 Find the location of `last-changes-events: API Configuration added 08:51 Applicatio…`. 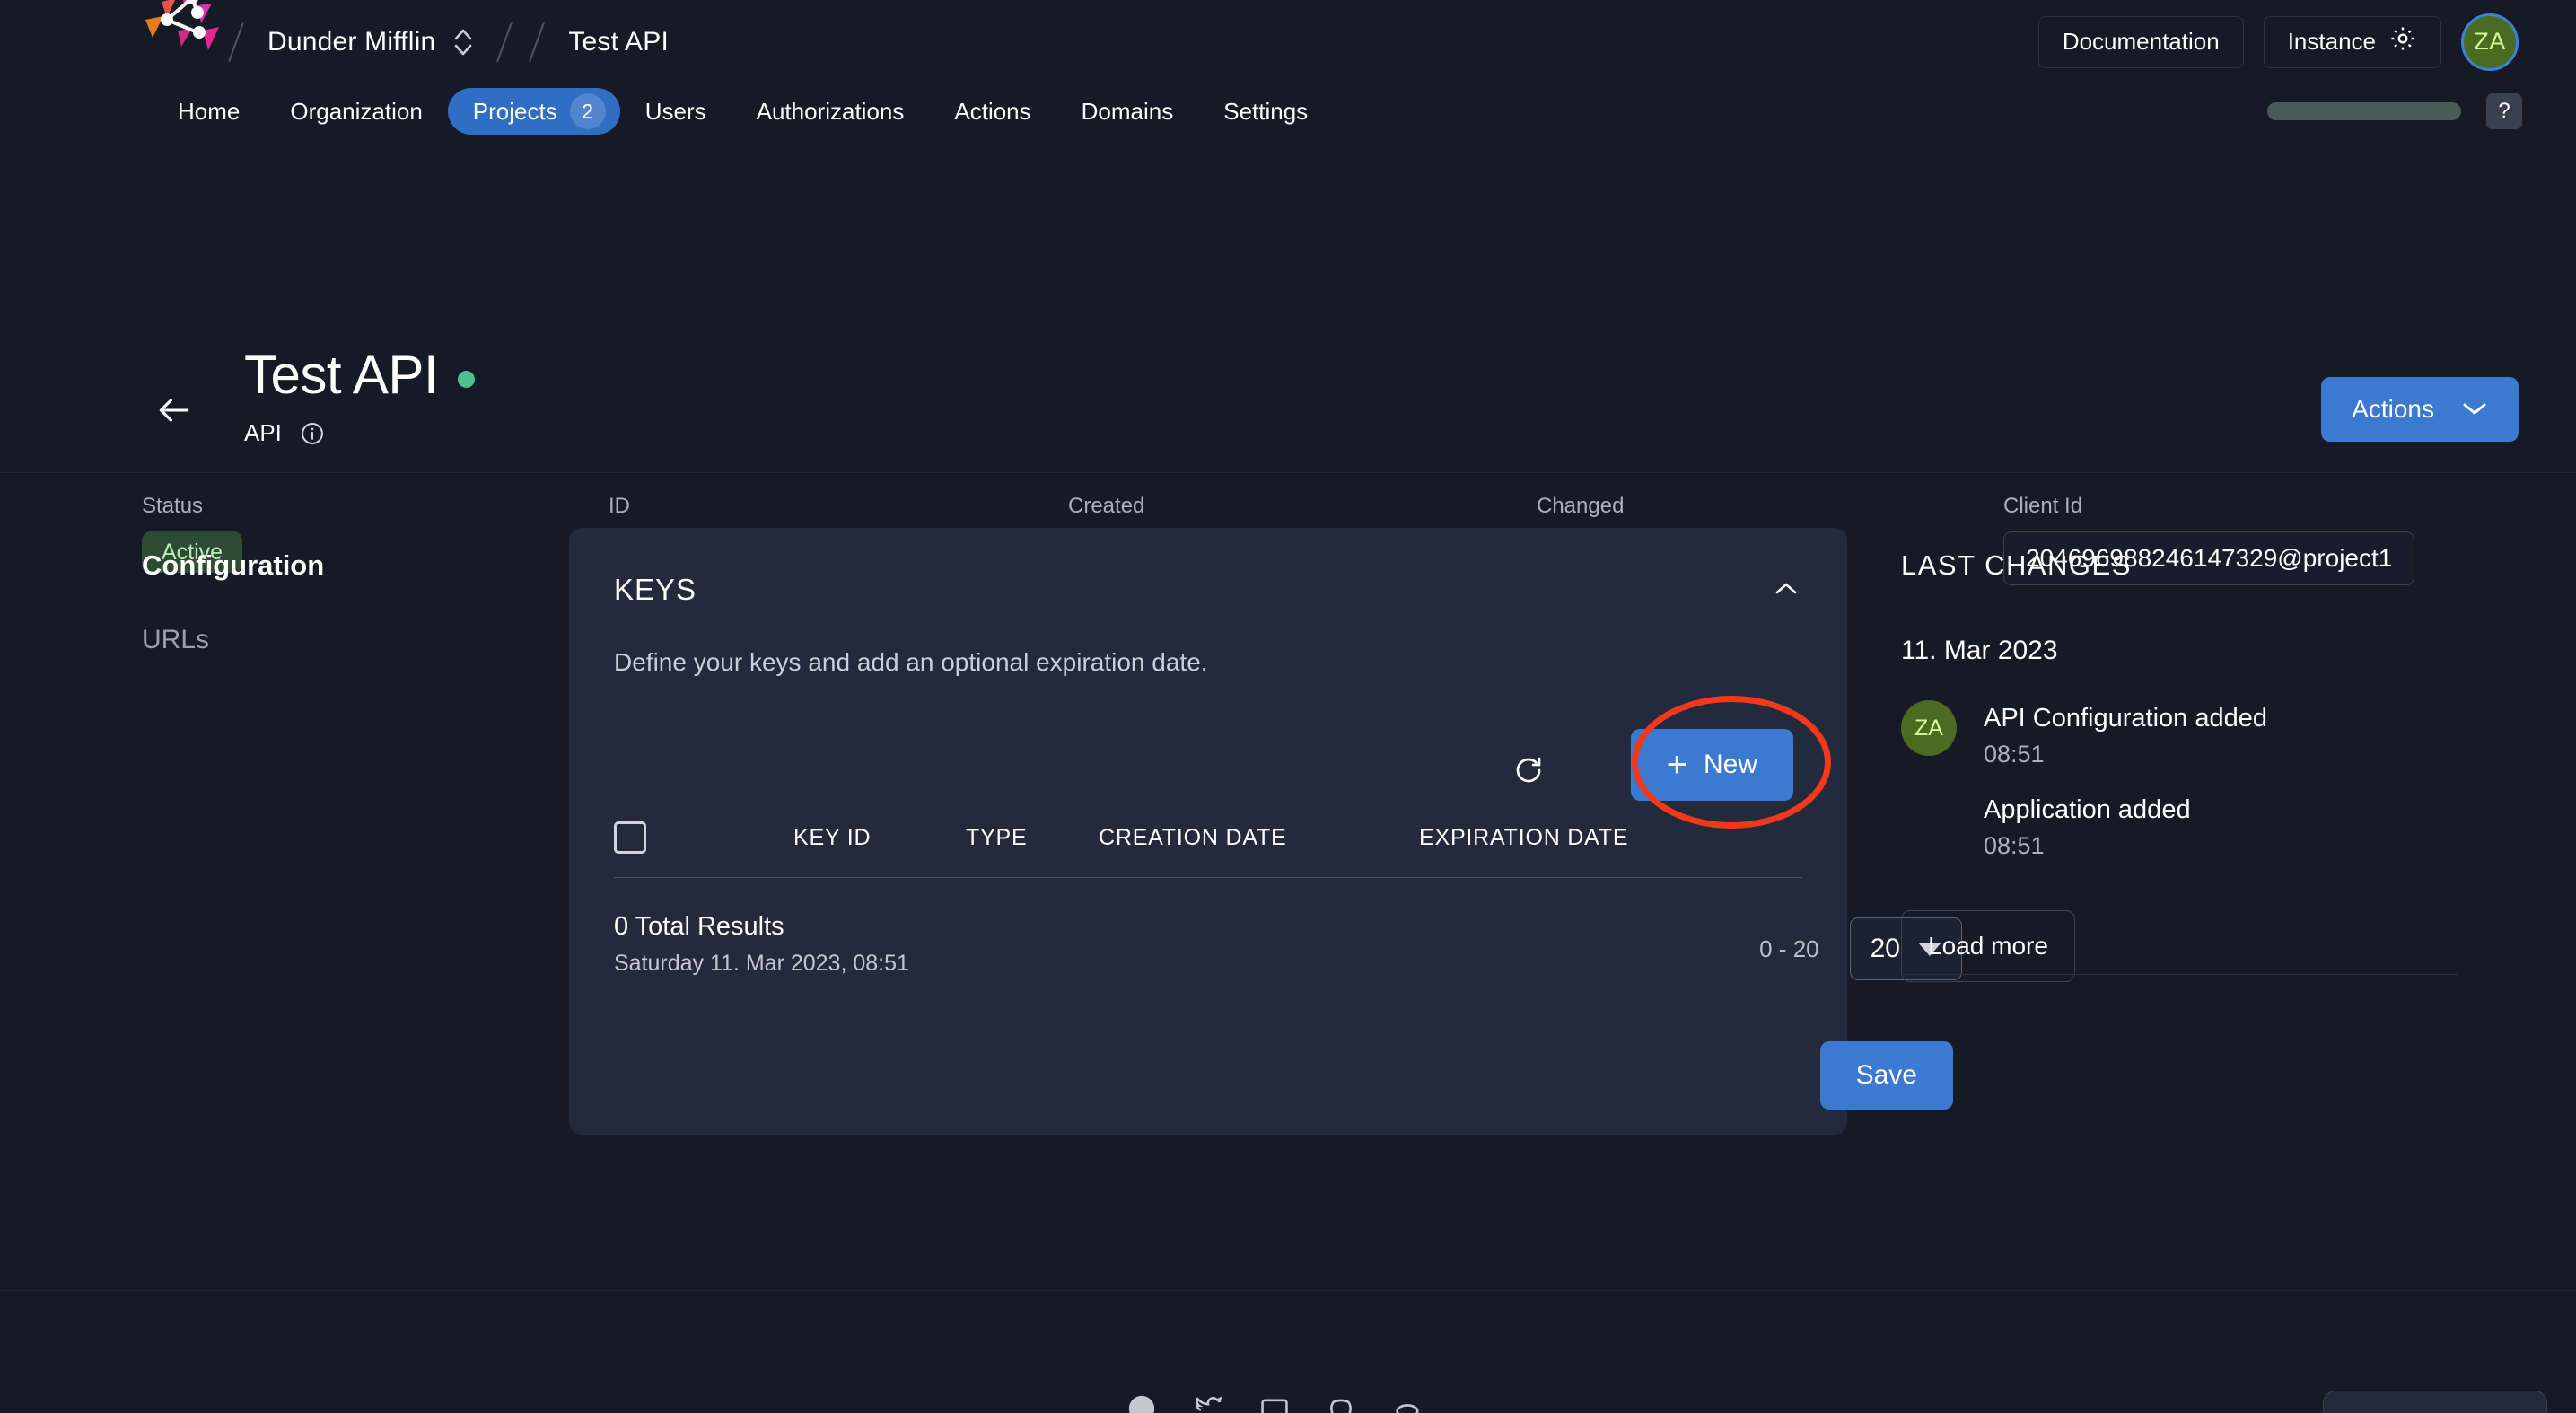

last-changes-events: API Configuration added 08:51 Applicatio… is located at coordinates (2125, 793).